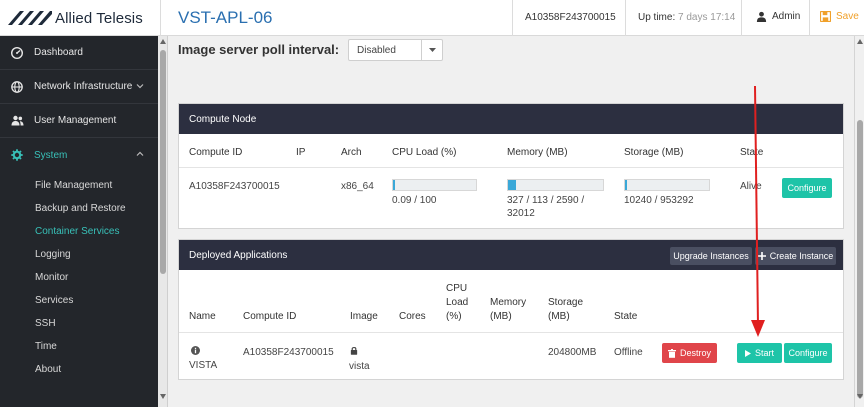  What do you see at coordinates (46, 346) in the screenshot?
I see `sidebar-subitem-time: Time` at bounding box center [46, 346].